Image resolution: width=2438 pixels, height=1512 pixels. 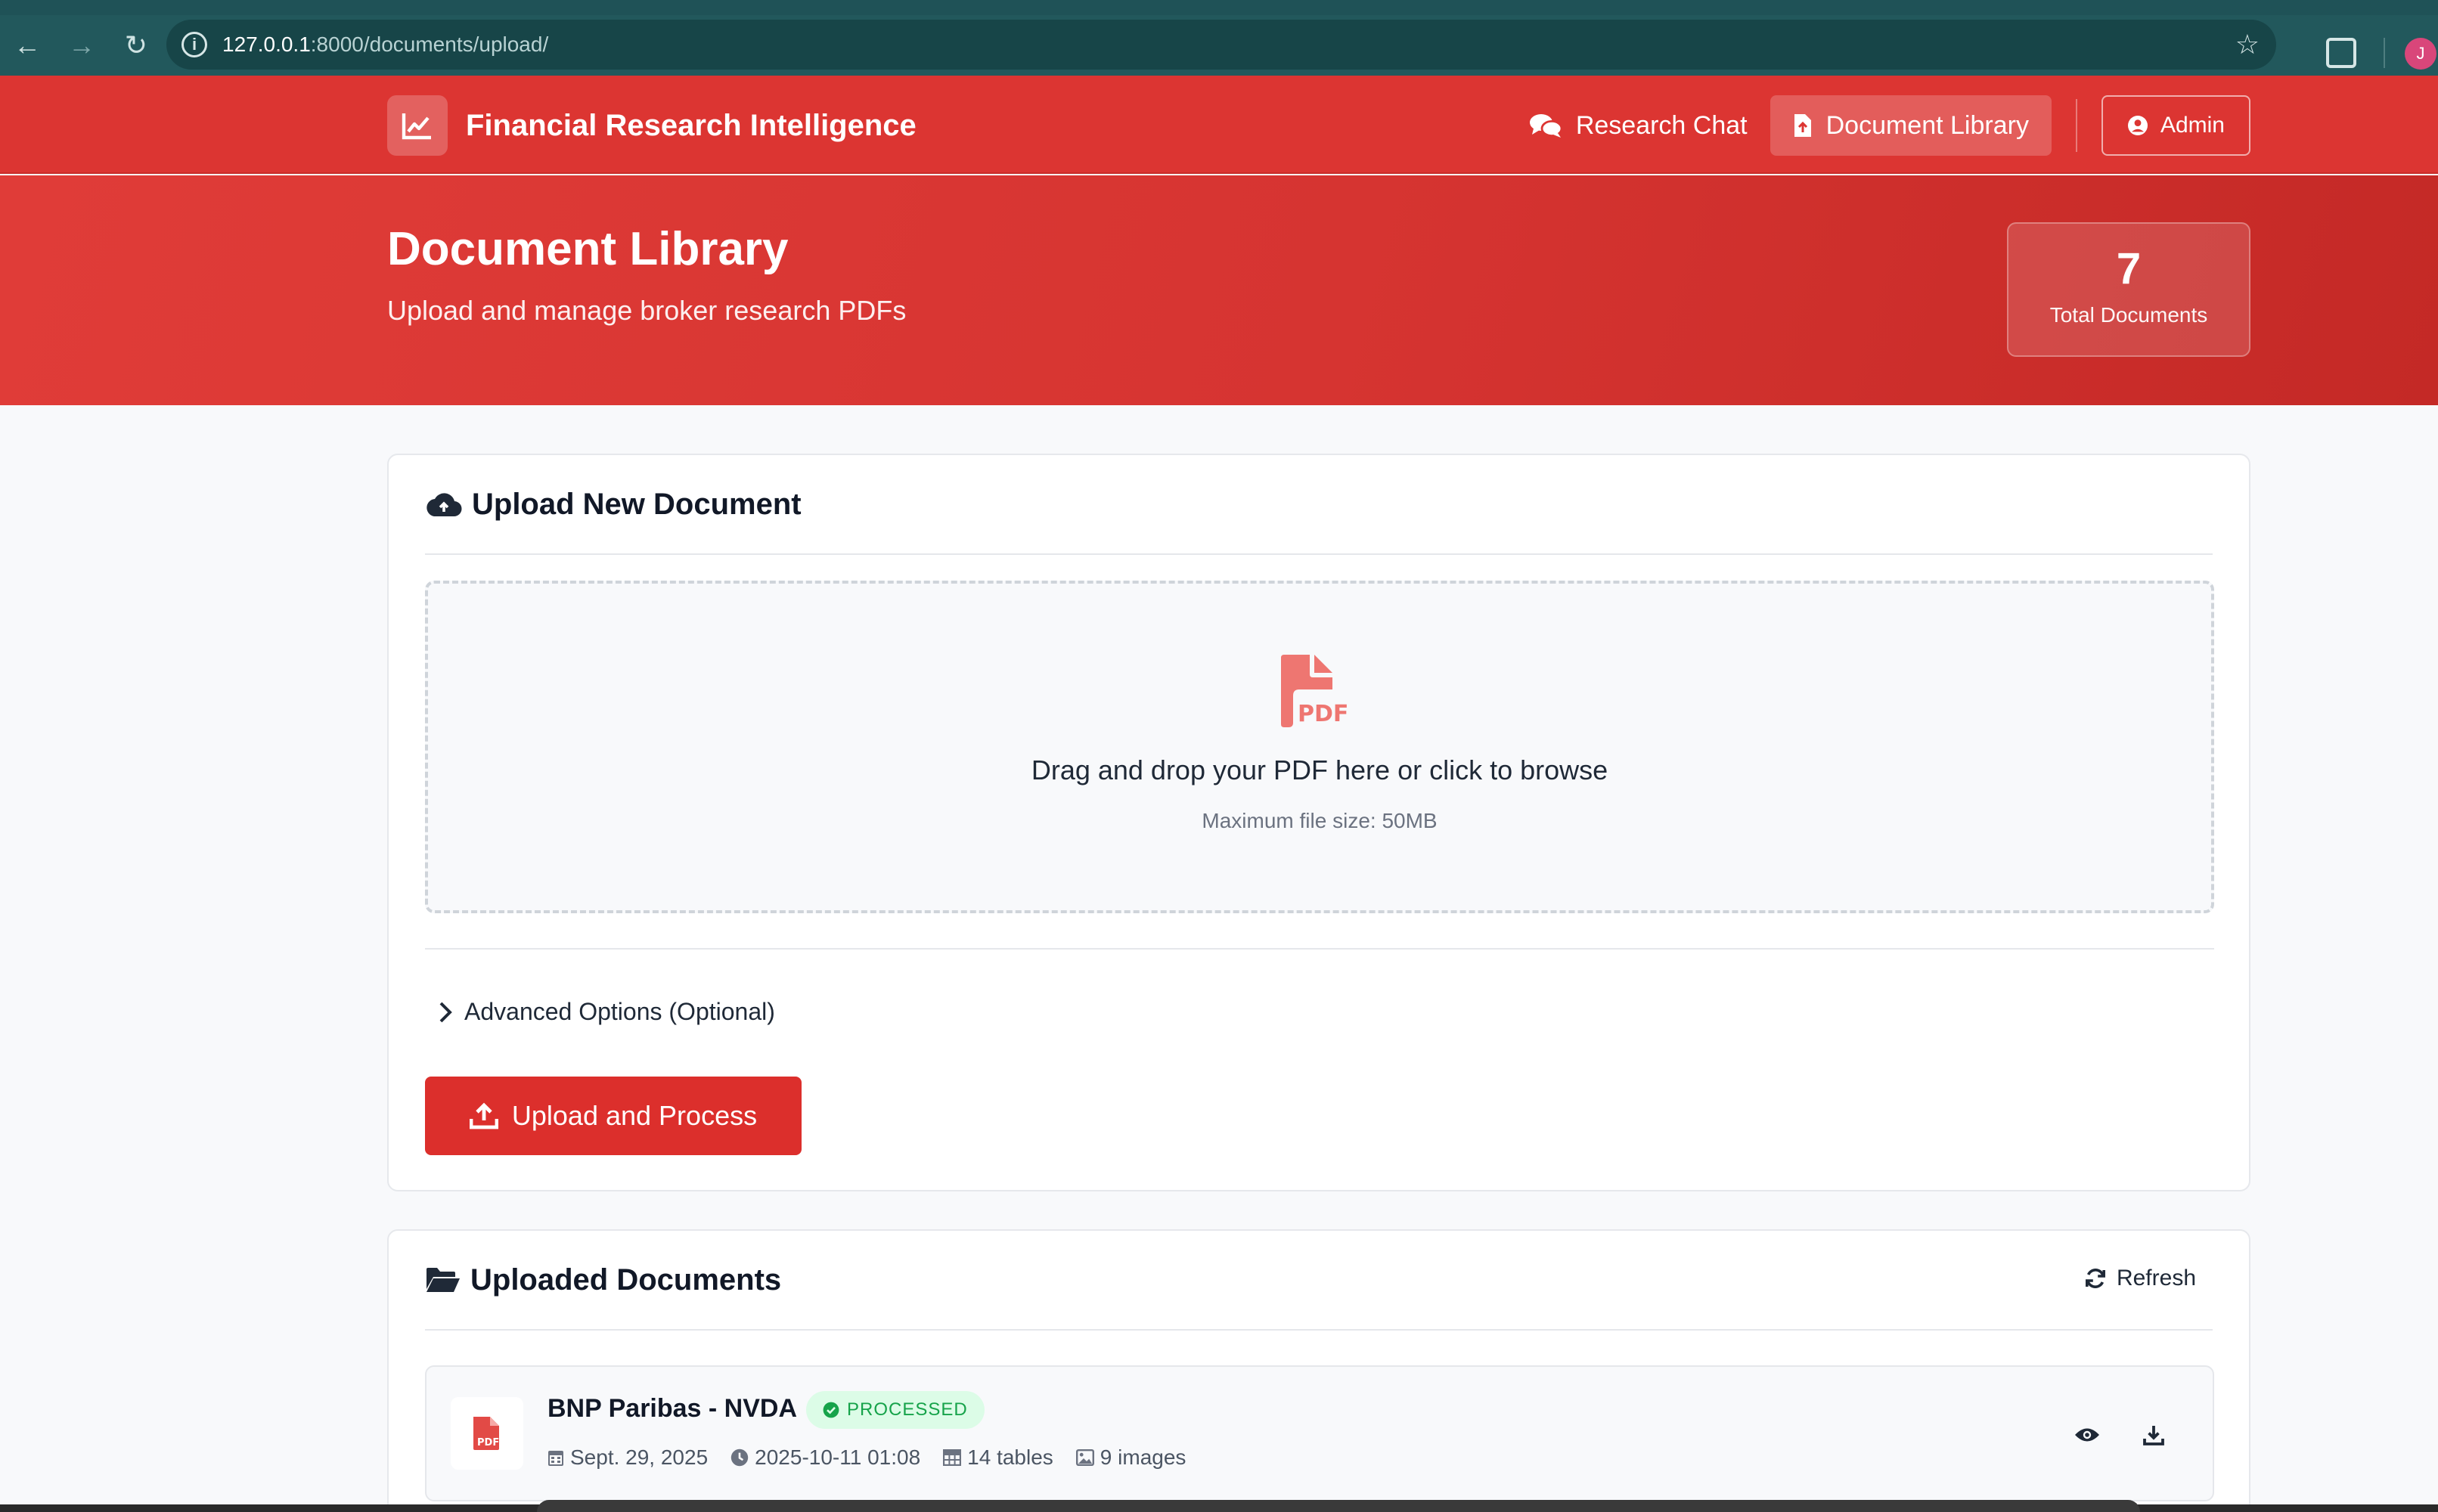 What do you see at coordinates (627, 1457) in the screenshot?
I see `meta-date: Sept. 29, 2025` at bounding box center [627, 1457].